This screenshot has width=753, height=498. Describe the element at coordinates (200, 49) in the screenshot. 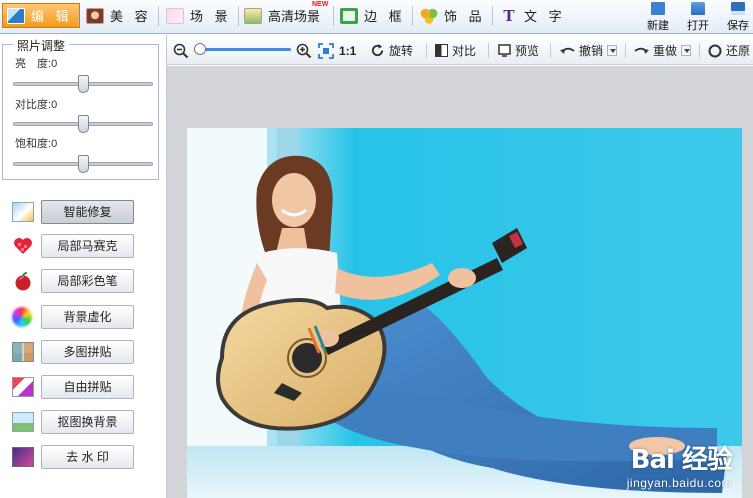

I see `zoom-slider-thumb` at that location.